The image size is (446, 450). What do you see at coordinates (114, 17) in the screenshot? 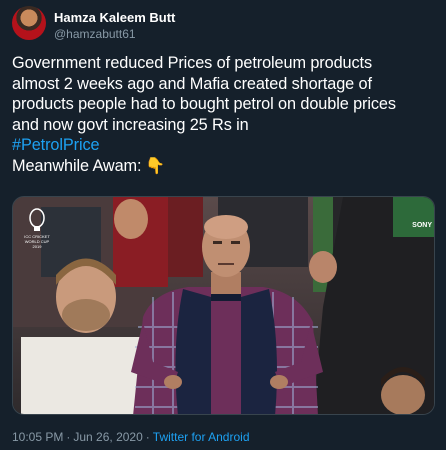
I see `user-name: Hamza Kaleem Butt` at bounding box center [114, 17].